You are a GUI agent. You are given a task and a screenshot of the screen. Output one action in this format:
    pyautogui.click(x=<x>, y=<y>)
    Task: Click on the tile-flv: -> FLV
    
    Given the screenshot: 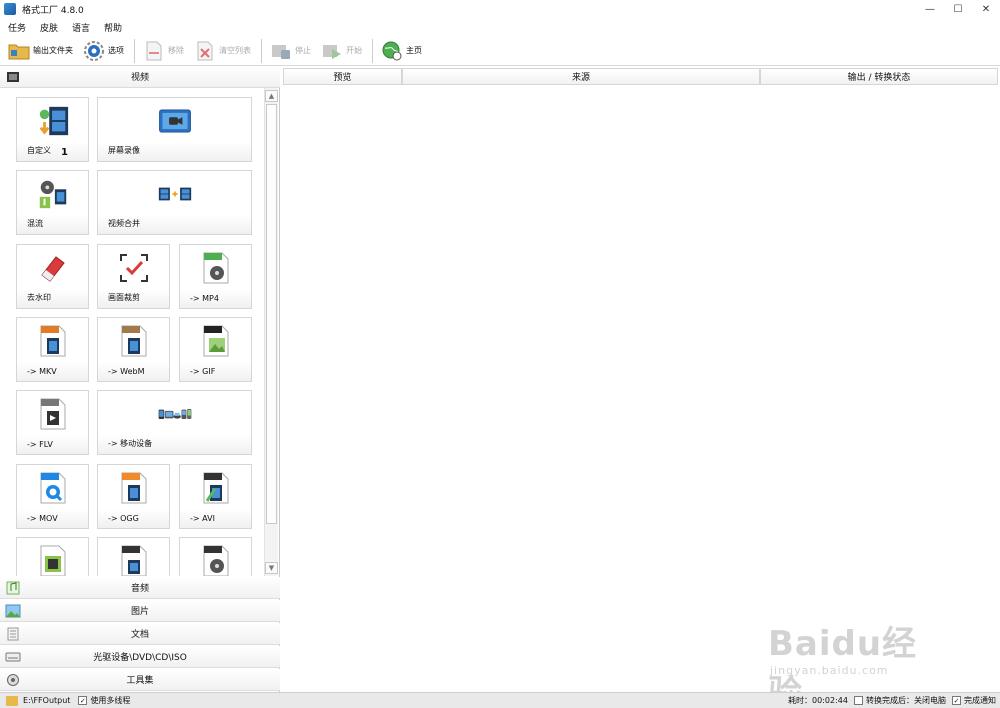 What is the action you would take?
    pyautogui.click(x=52, y=422)
    